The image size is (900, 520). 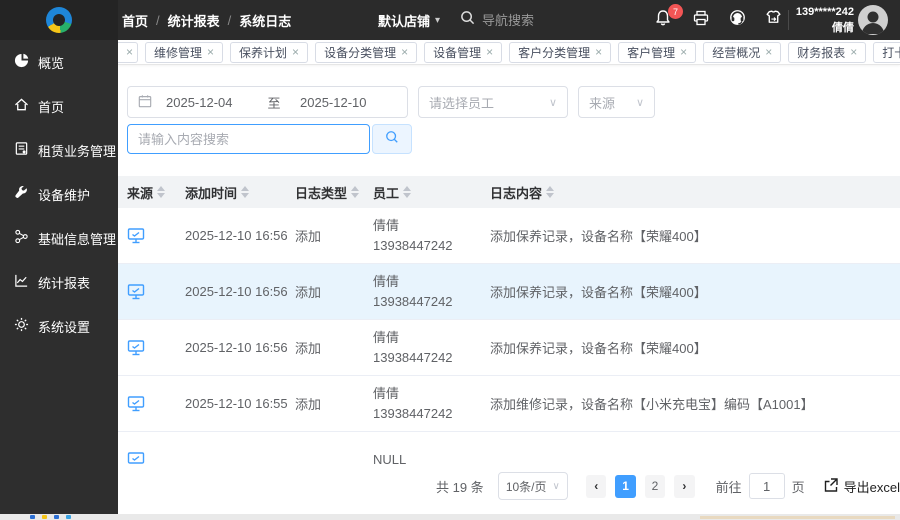 I want to click on column-header-source: 来源, so click(x=156, y=192).